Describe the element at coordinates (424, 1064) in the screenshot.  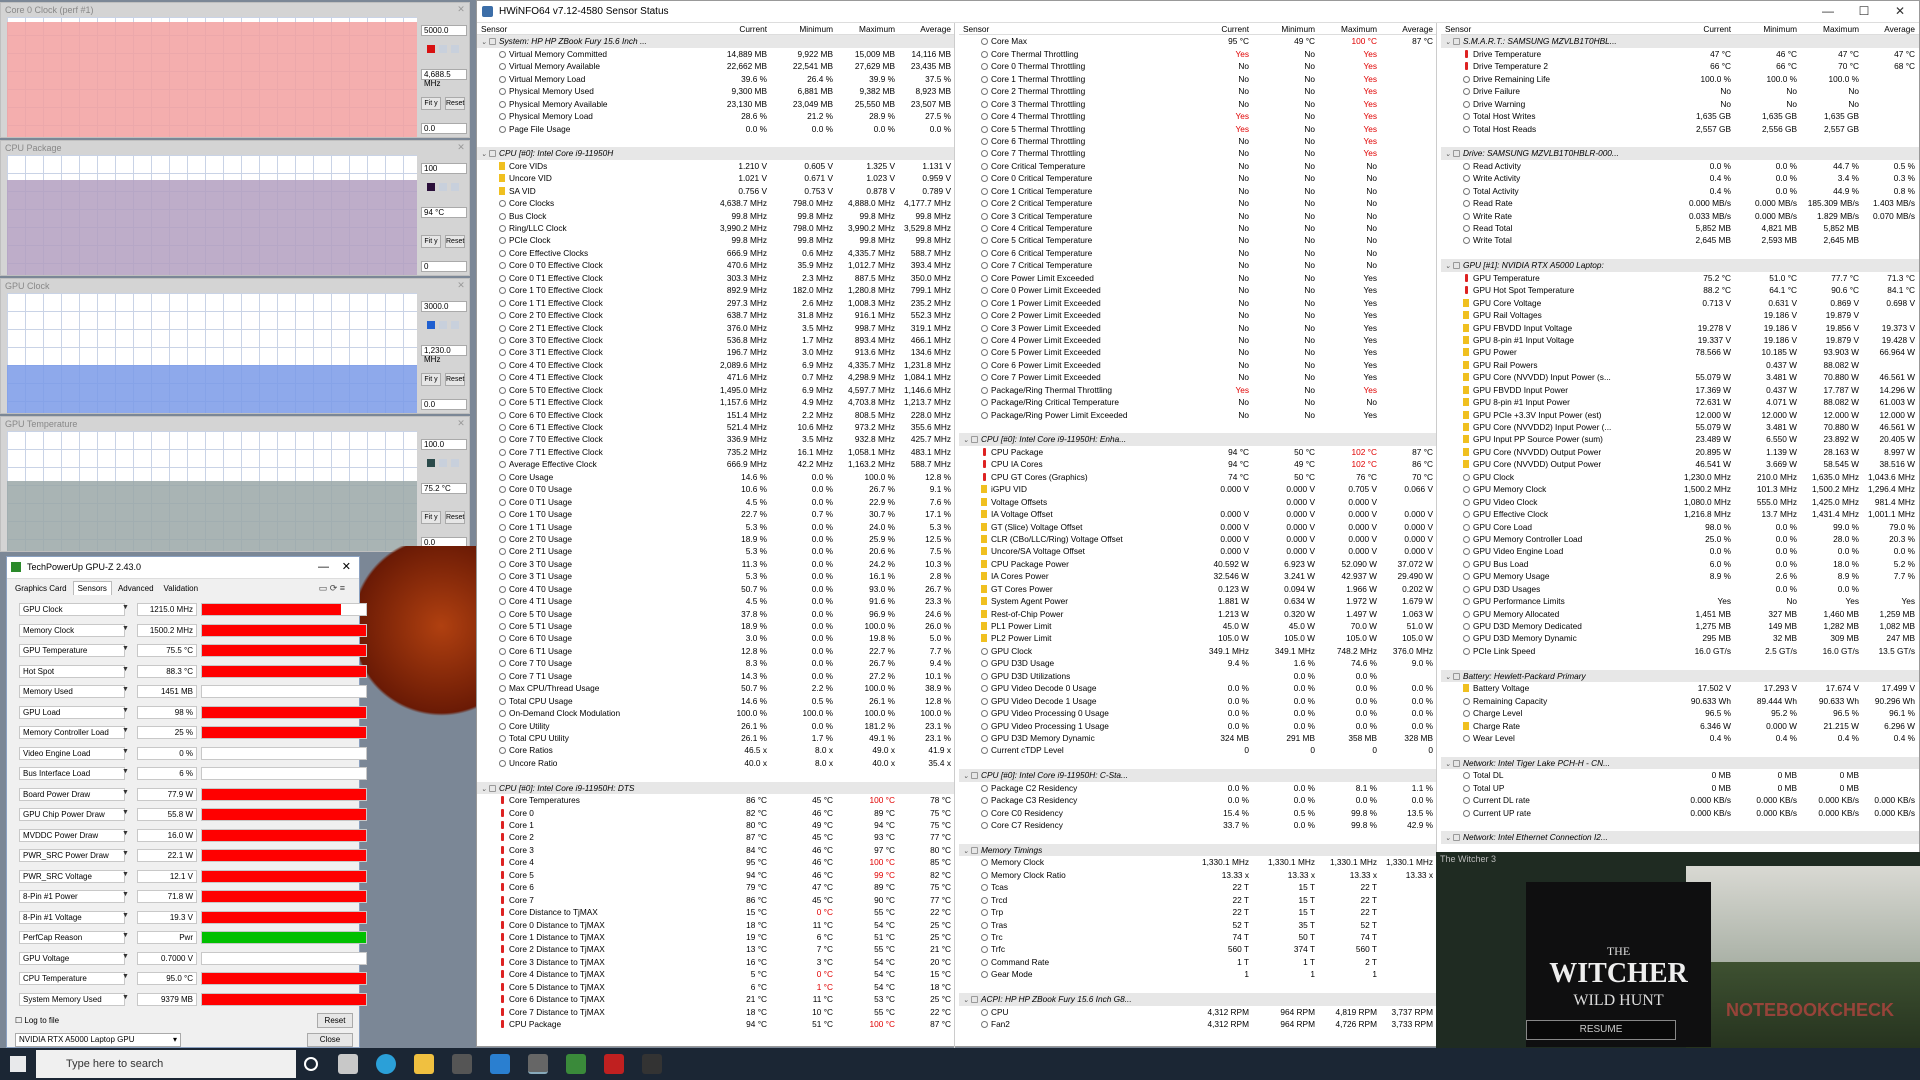
I see `file-explorer-icon` at that location.